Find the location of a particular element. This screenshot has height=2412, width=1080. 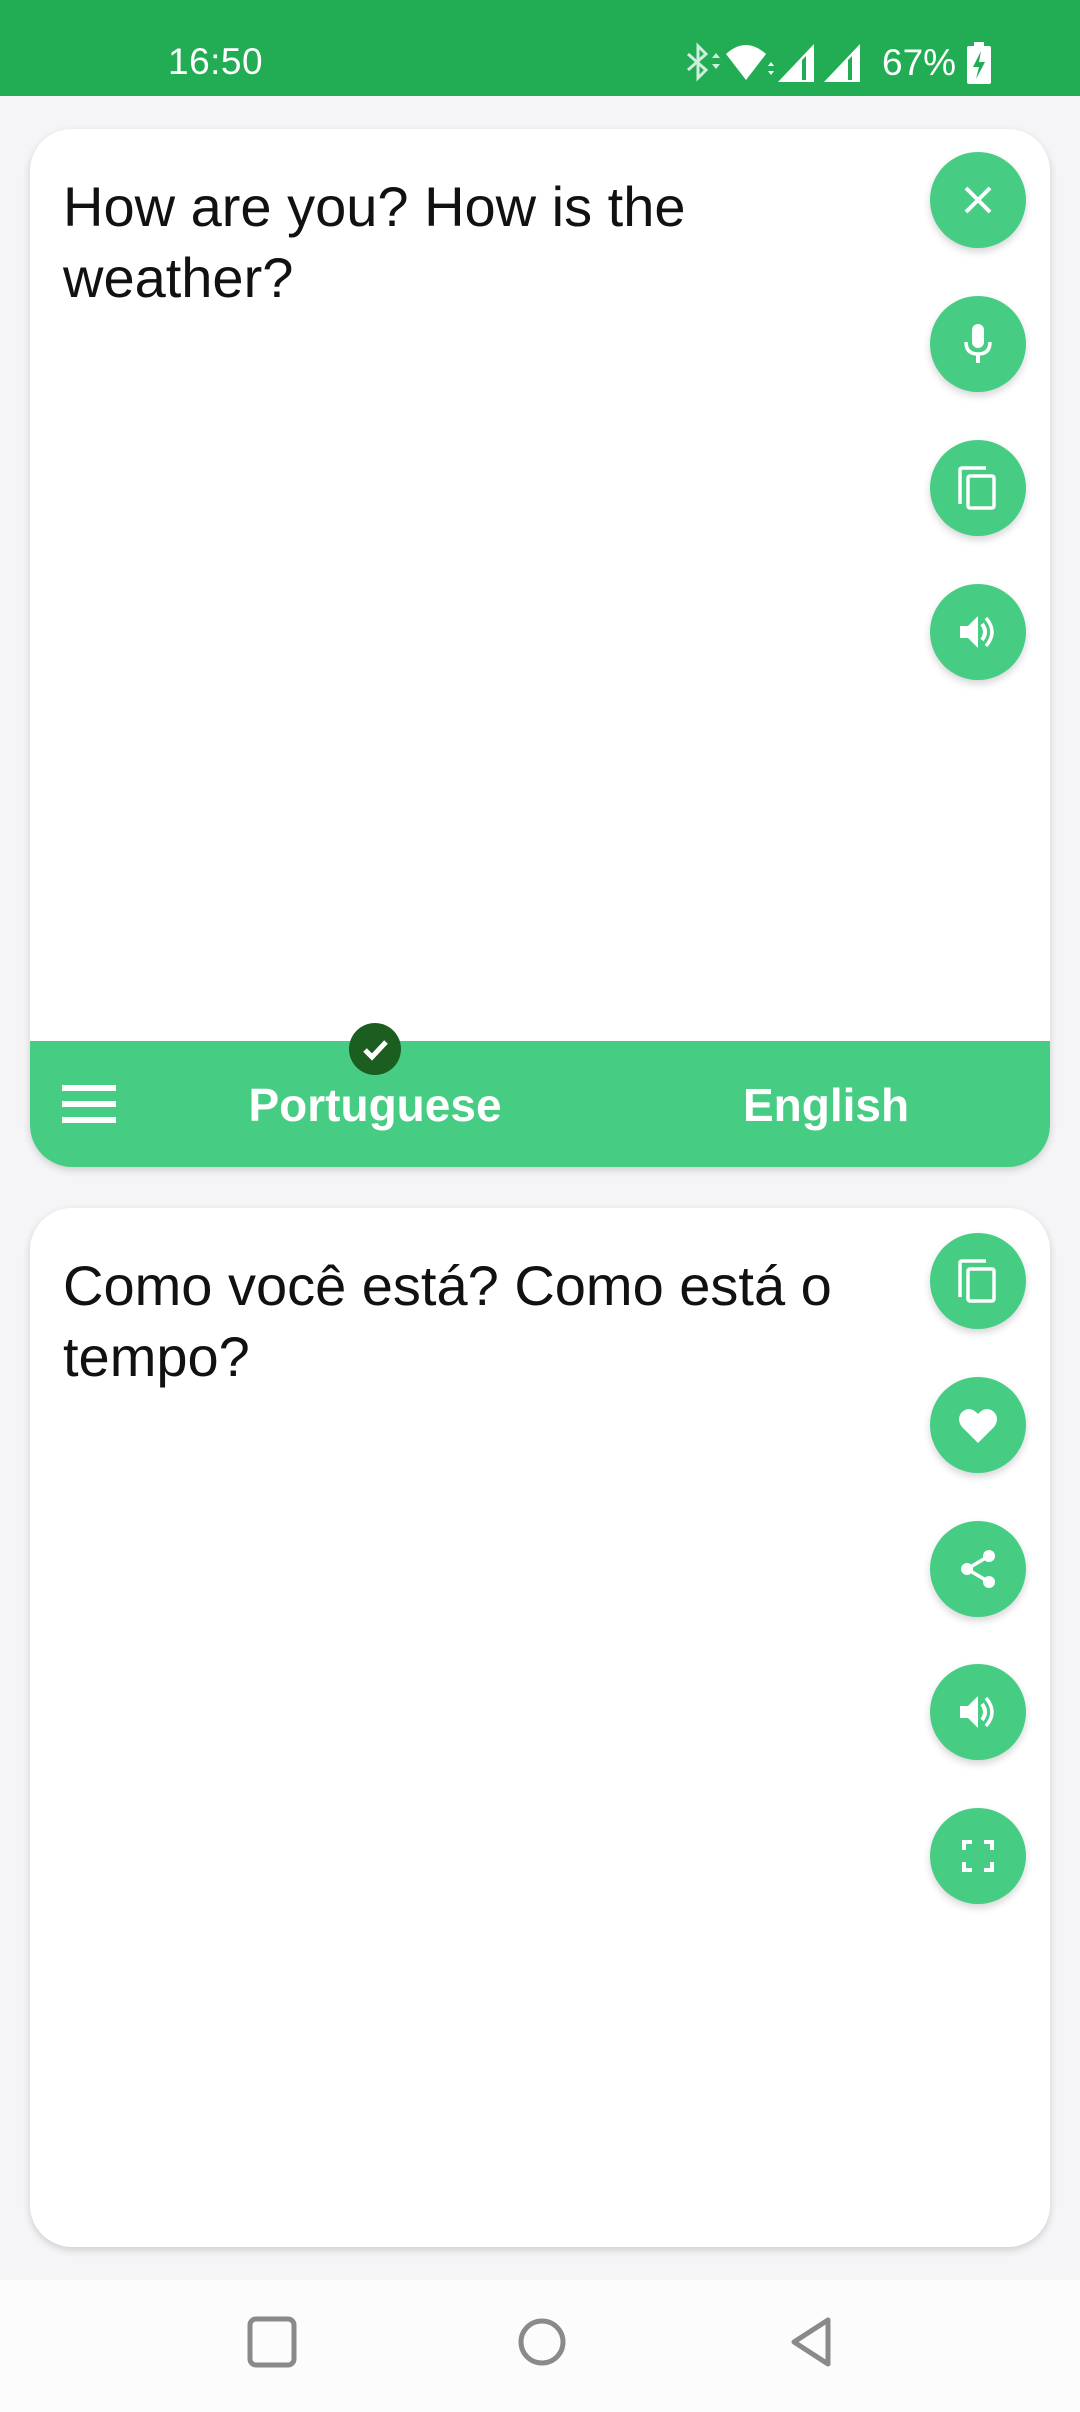

home-icon is located at coordinates (542, 2344).